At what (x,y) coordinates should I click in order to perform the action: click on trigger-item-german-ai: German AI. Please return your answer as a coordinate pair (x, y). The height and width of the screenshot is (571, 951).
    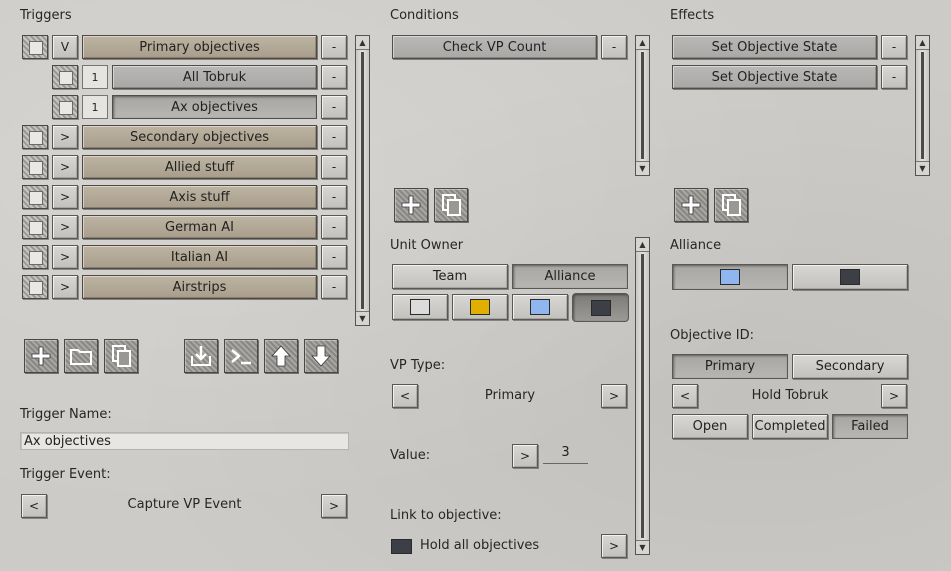
    Looking at the image, I should click on (199, 227).